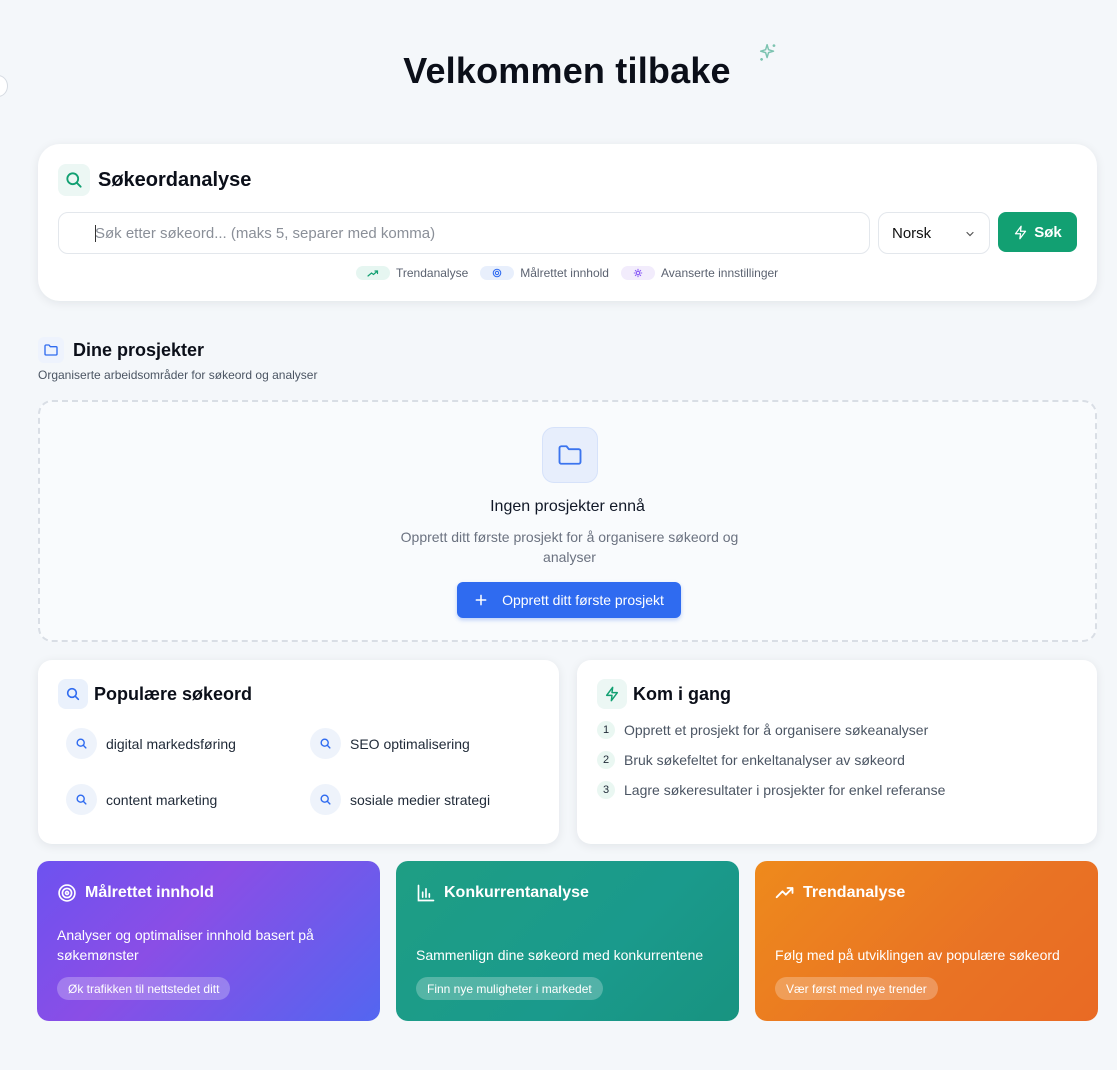 The image size is (1117, 1070). What do you see at coordinates (426, 893) in the screenshot?
I see `bar-chart-icon` at bounding box center [426, 893].